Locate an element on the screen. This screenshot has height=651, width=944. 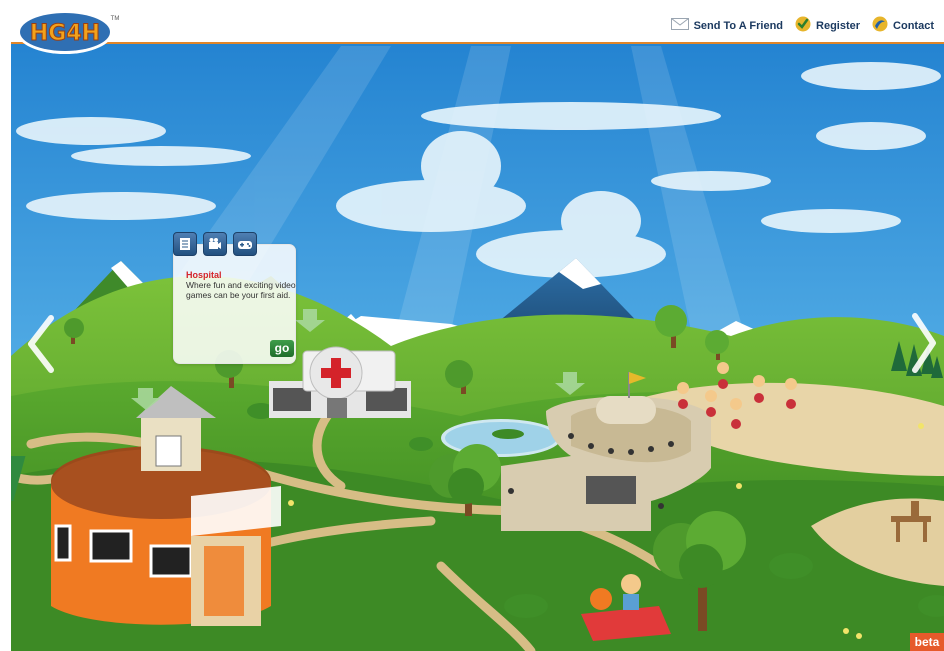
contact-label: Contact is located at coordinates (913, 25).